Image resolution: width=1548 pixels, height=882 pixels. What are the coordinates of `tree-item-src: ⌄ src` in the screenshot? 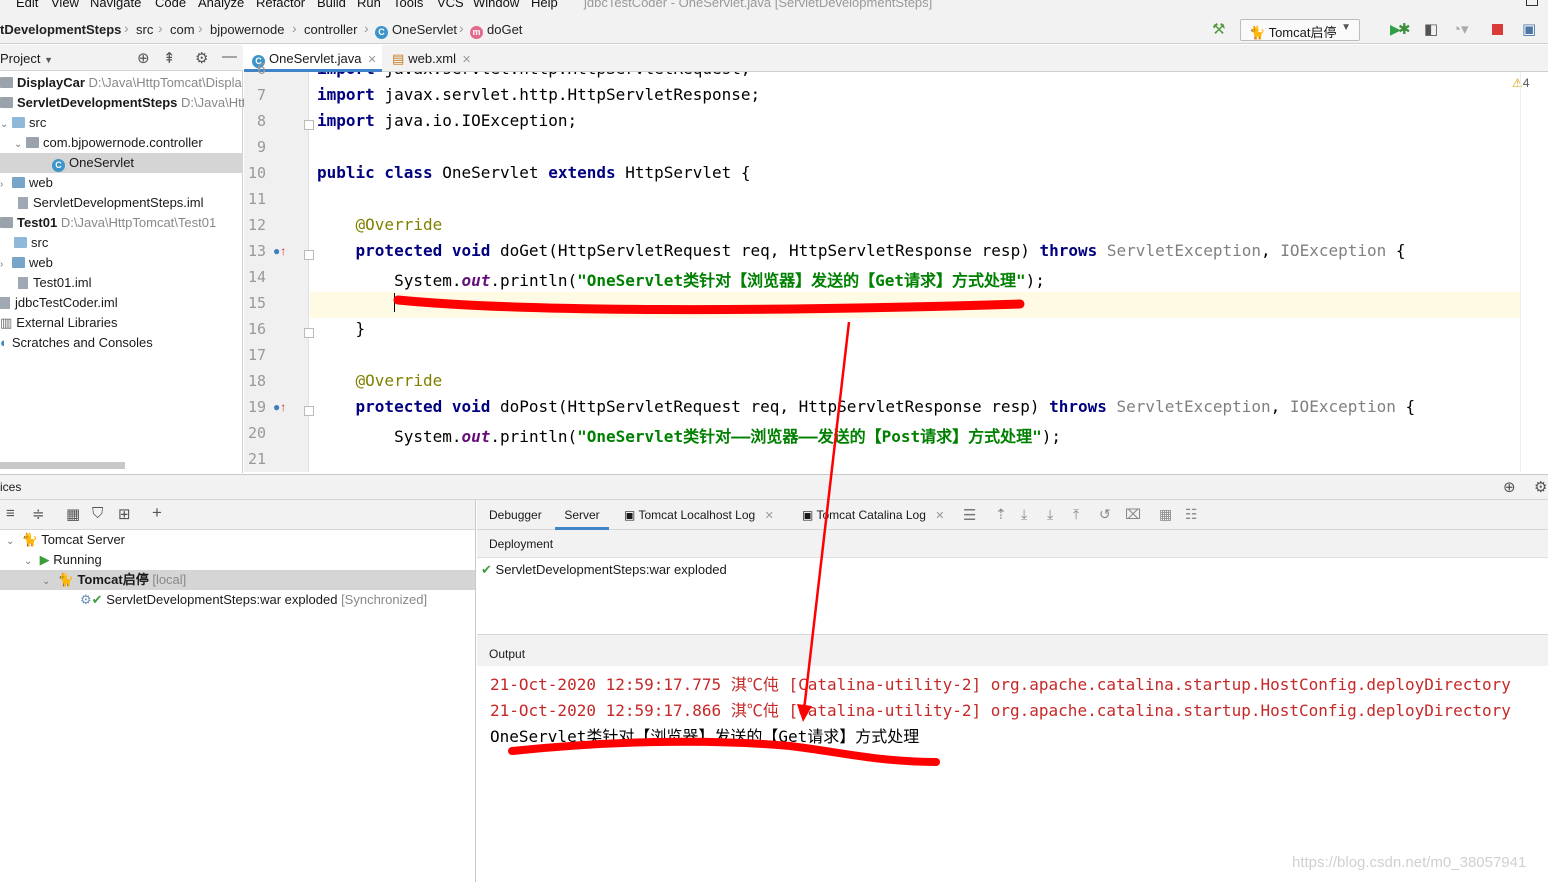 It's located at (121, 123).